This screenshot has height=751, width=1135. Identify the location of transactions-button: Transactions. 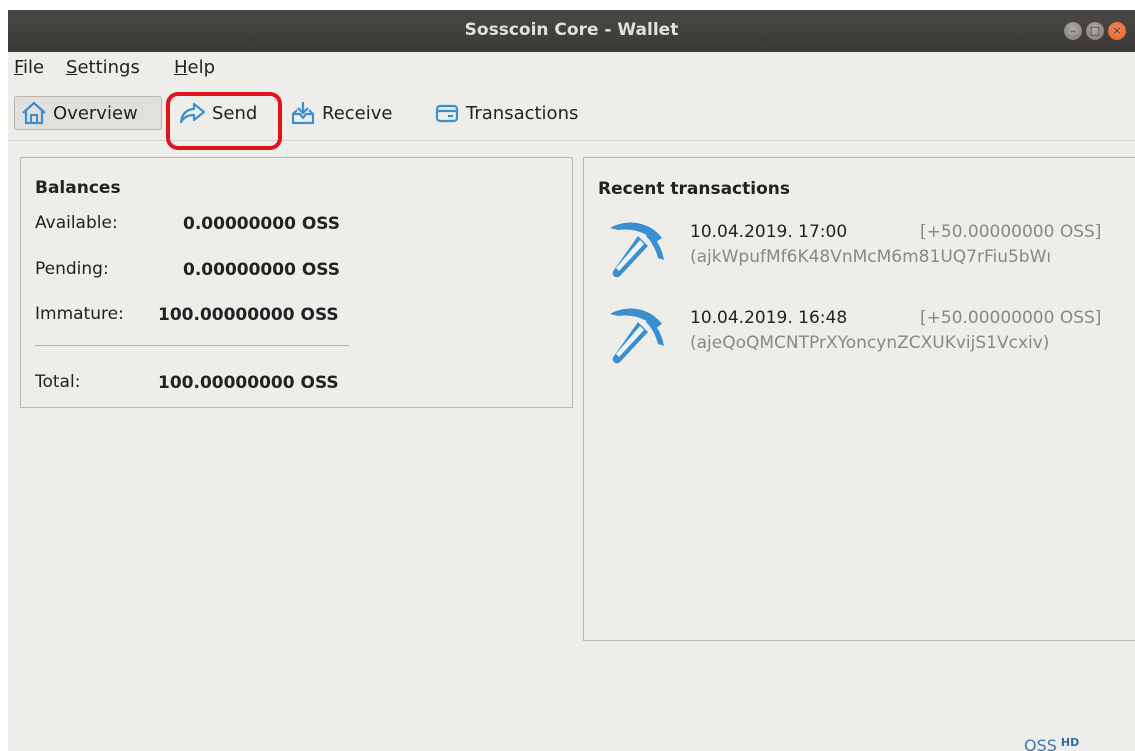
(506, 113).